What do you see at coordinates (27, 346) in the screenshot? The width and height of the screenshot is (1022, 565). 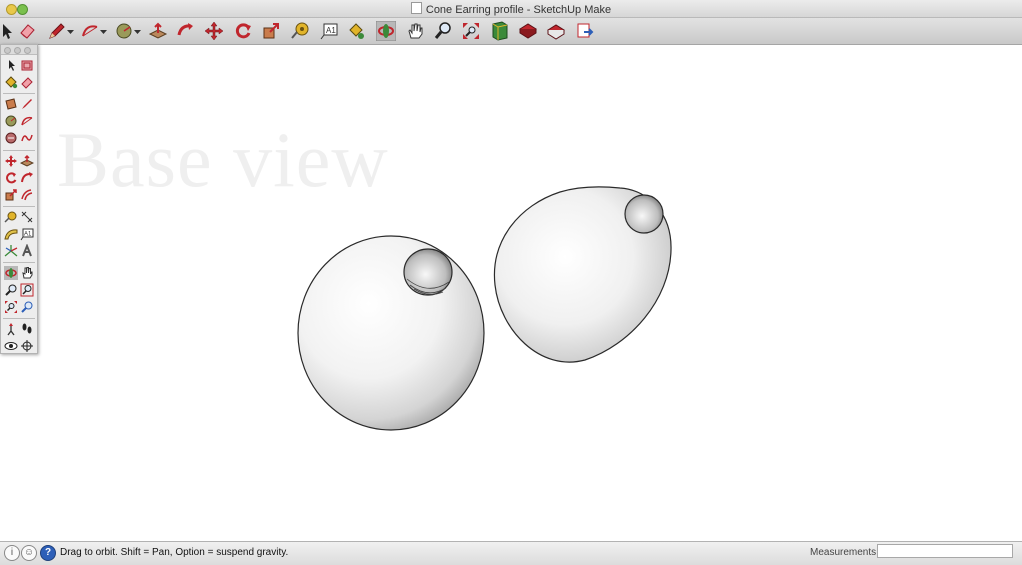 I see `section-plane-icon` at bounding box center [27, 346].